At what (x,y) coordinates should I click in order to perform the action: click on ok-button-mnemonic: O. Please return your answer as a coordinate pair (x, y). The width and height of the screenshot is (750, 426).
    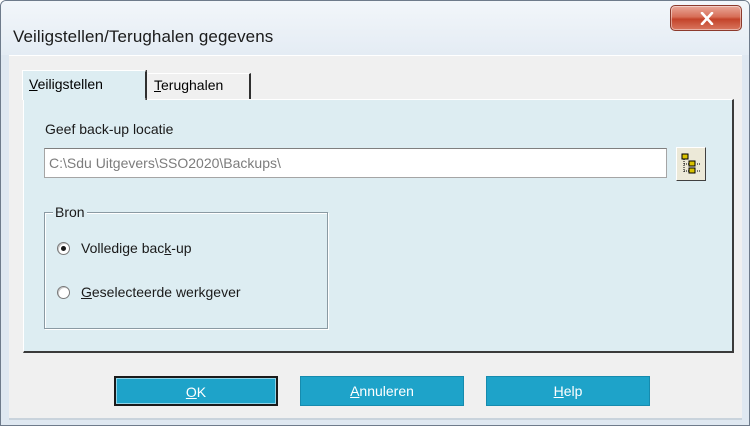
    Looking at the image, I should click on (191, 392).